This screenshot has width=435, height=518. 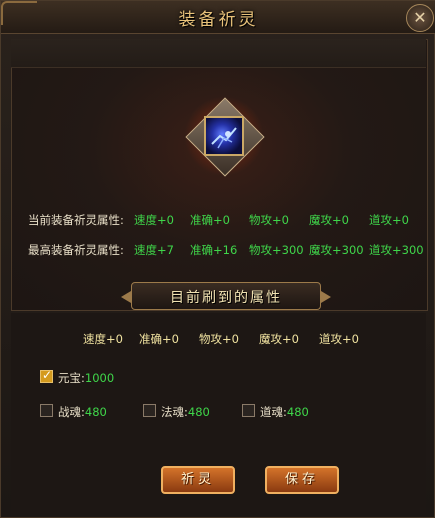 What do you see at coordinates (69, 378) in the screenshot?
I see `yuanbao-label: 元宝` at bounding box center [69, 378].